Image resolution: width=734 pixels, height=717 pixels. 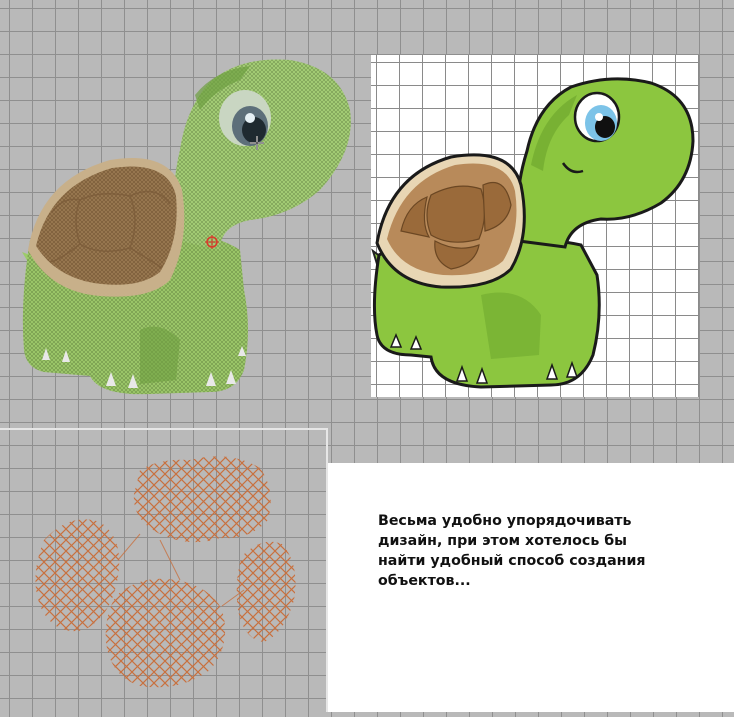 What do you see at coordinates (212, 242) in the screenshot?
I see `stitch-marker-icon` at bounding box center [212, 242].